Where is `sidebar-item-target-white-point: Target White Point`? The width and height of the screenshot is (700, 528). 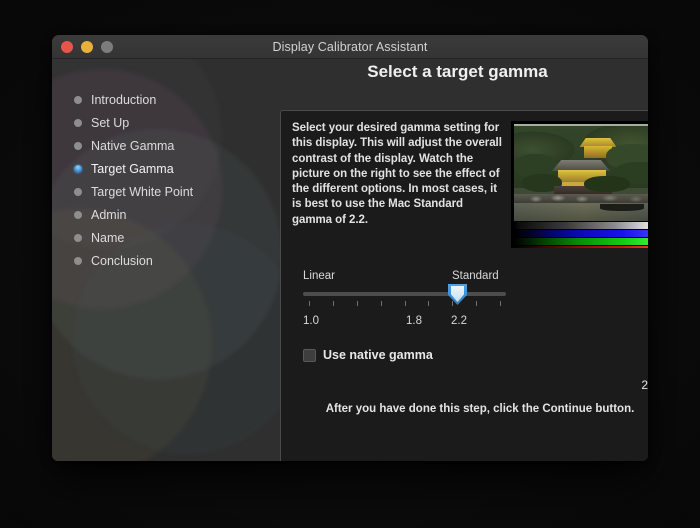
sidebar-item-target-white-point: Target White Point is located at coordinates (159, 191).